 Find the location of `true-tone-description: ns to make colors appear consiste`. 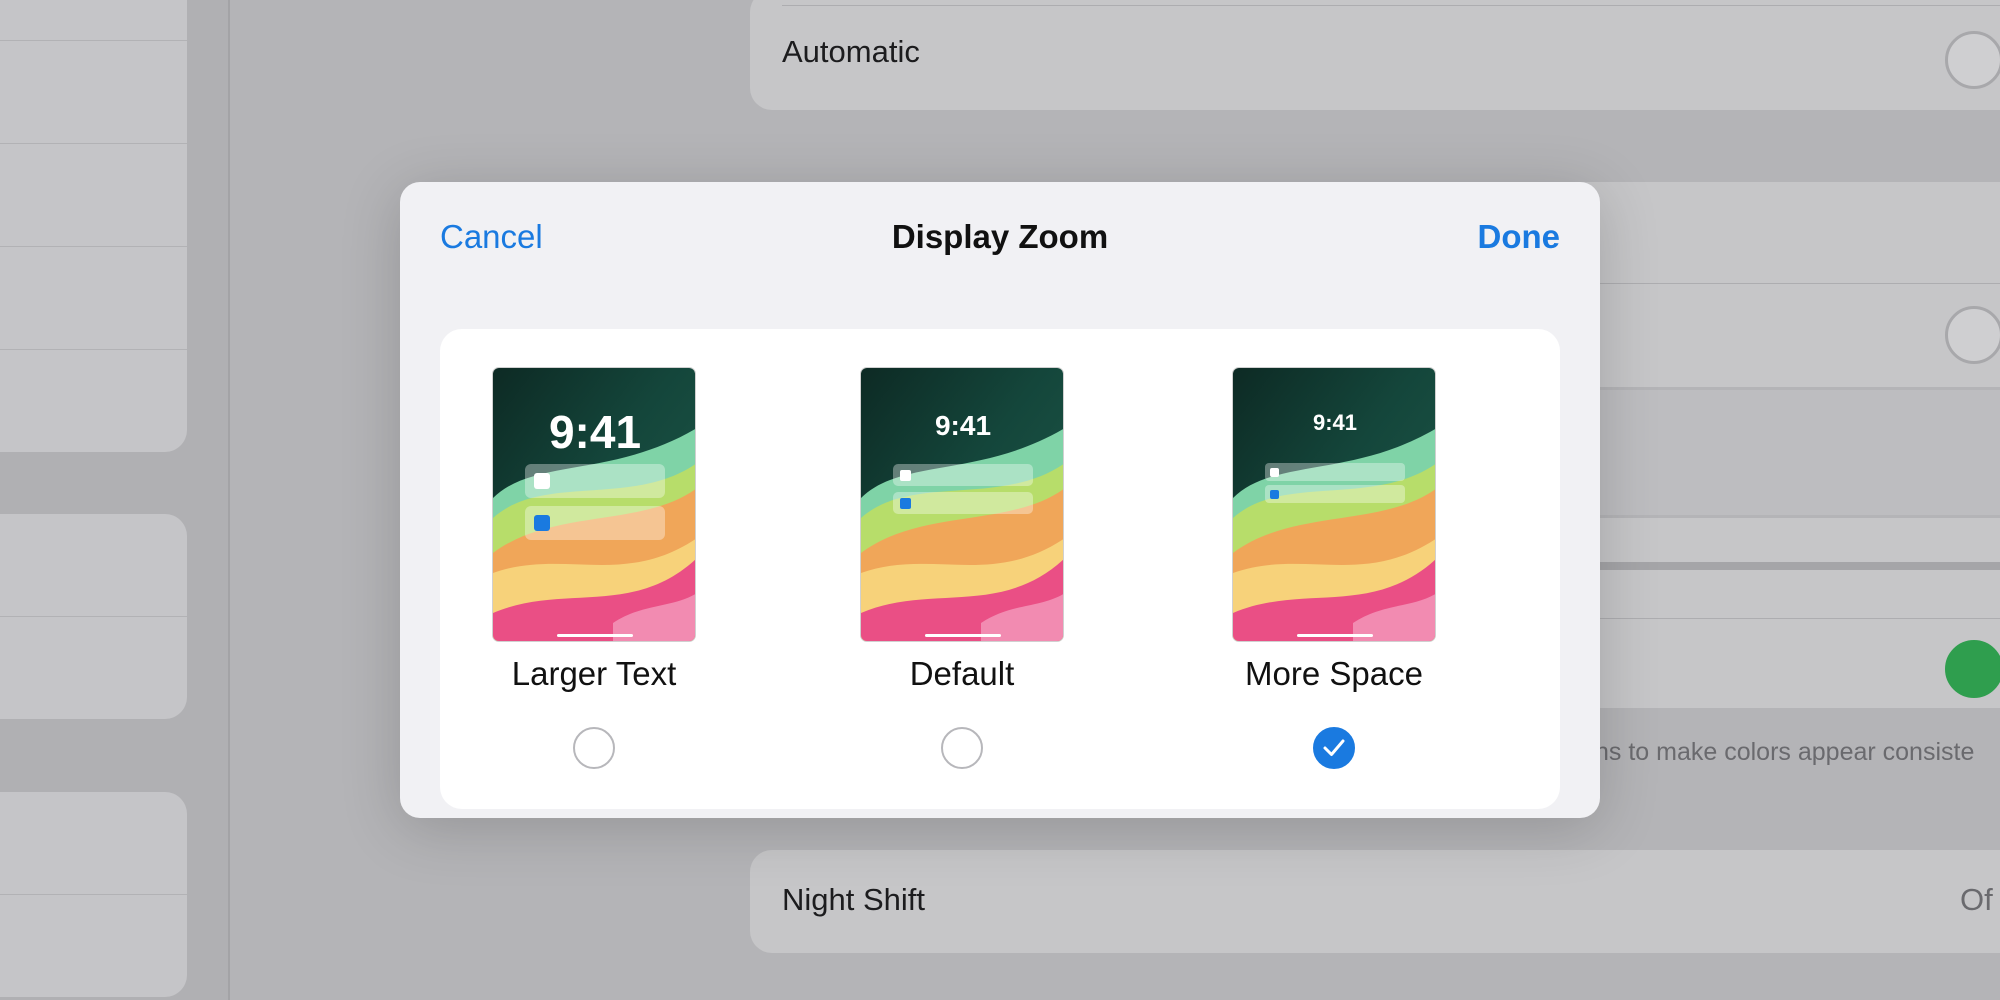

true-tone-description: ns to make colors appear consiste is located at coordinates (1785, 752).